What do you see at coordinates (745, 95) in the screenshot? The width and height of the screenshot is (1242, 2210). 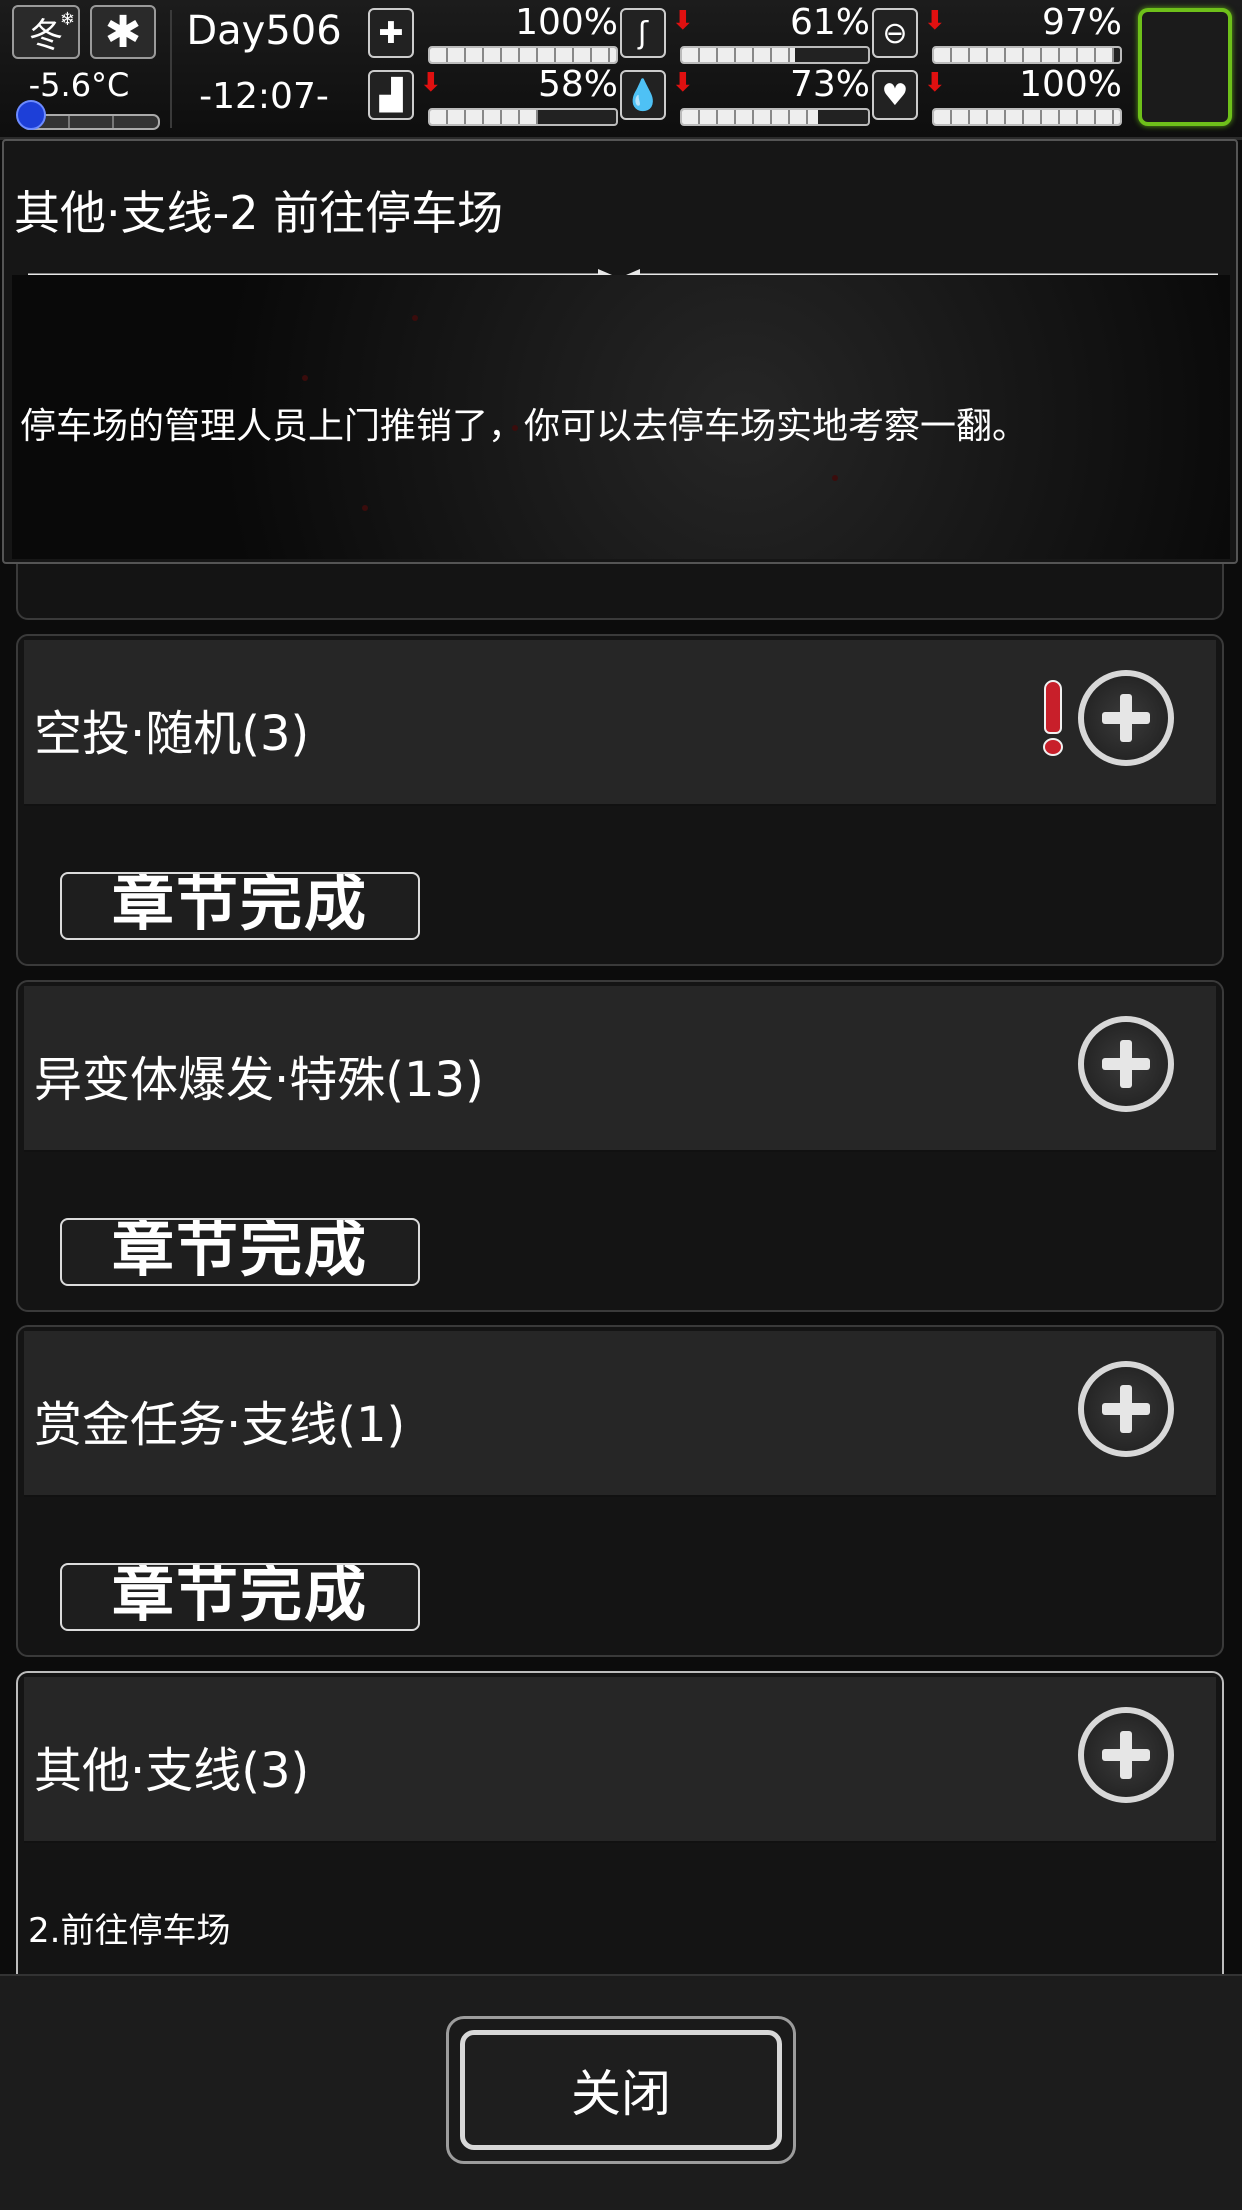 I see `stat-meter: 💧 ⬇ 73%` at bounding box center [745, 95].